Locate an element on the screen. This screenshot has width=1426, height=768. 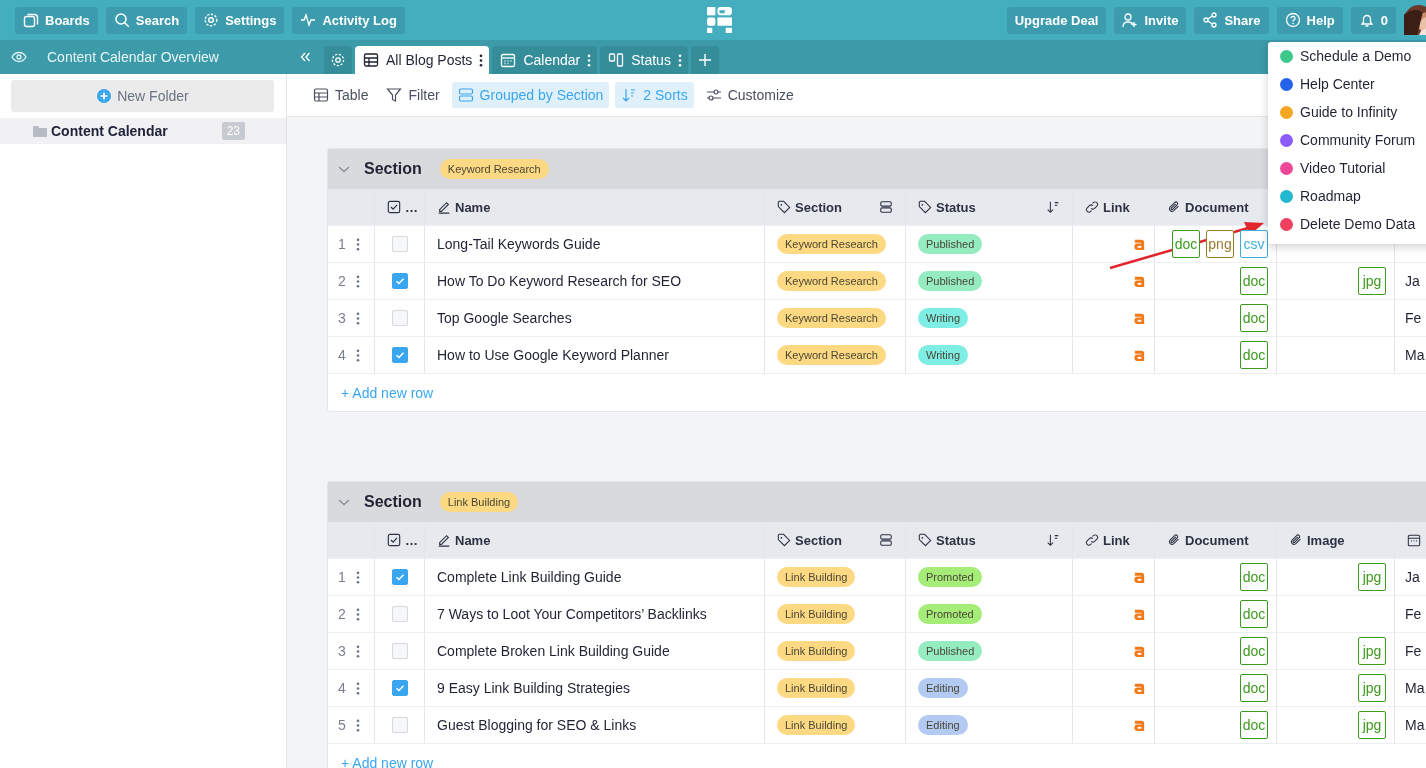
view-tab: All Blog Posts is located at coordinates (422, 60).